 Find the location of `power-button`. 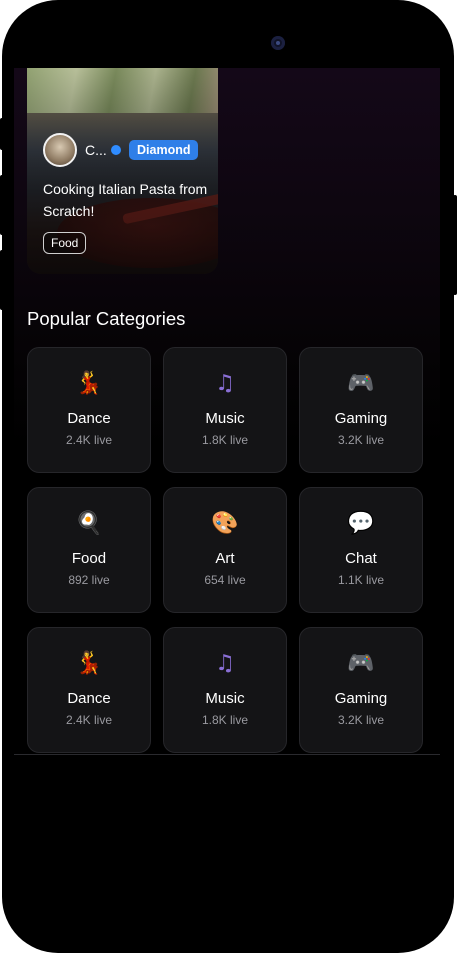

power-button is located at coordinates (455, 245).